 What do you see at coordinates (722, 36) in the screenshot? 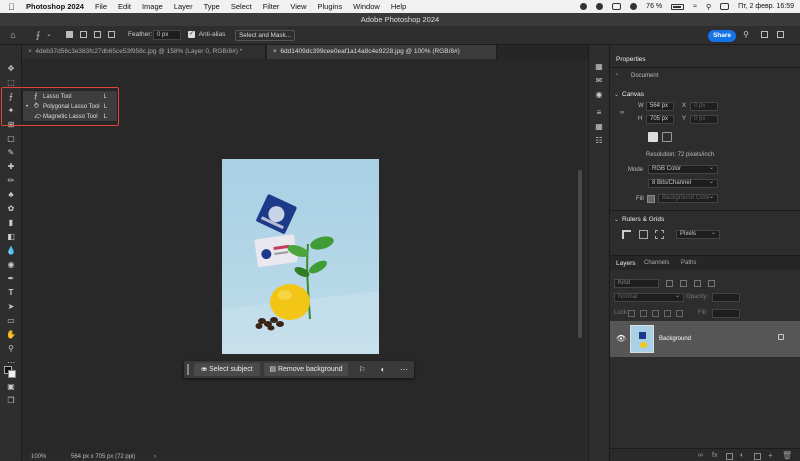
I see `share-button: Share` at bounding box center [722, 36].